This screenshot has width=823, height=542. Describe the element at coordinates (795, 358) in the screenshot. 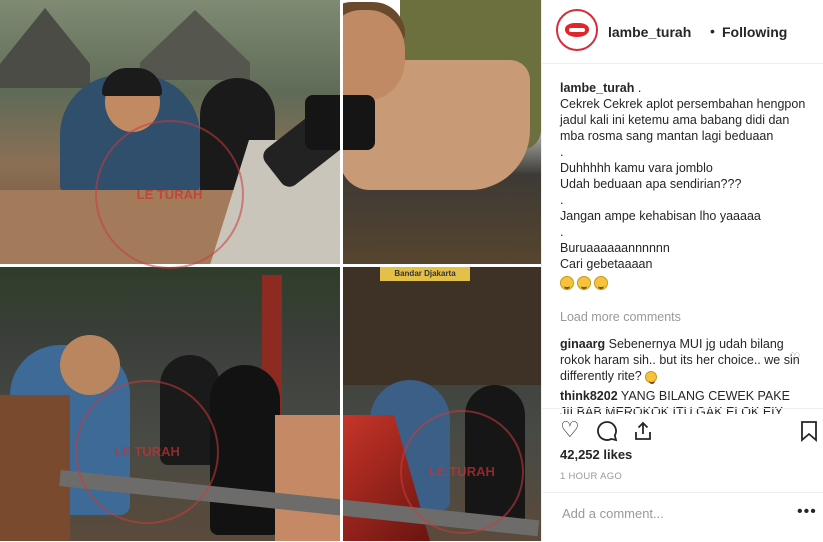

I see `comment-like-icon: ♡` at that location.